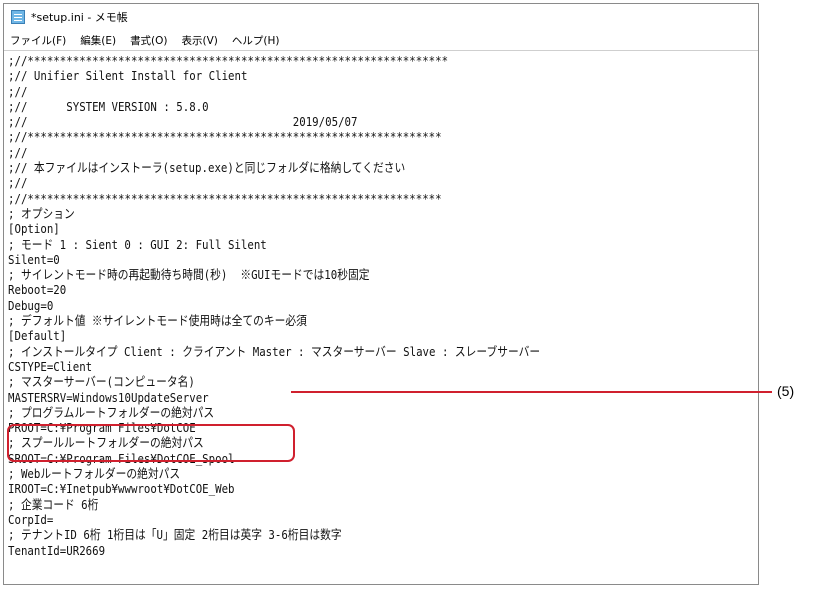  What do you see at coordinates (37, 336) in the screenshot?
I see `text-line: [Default]` at bounding box center [37, 336].